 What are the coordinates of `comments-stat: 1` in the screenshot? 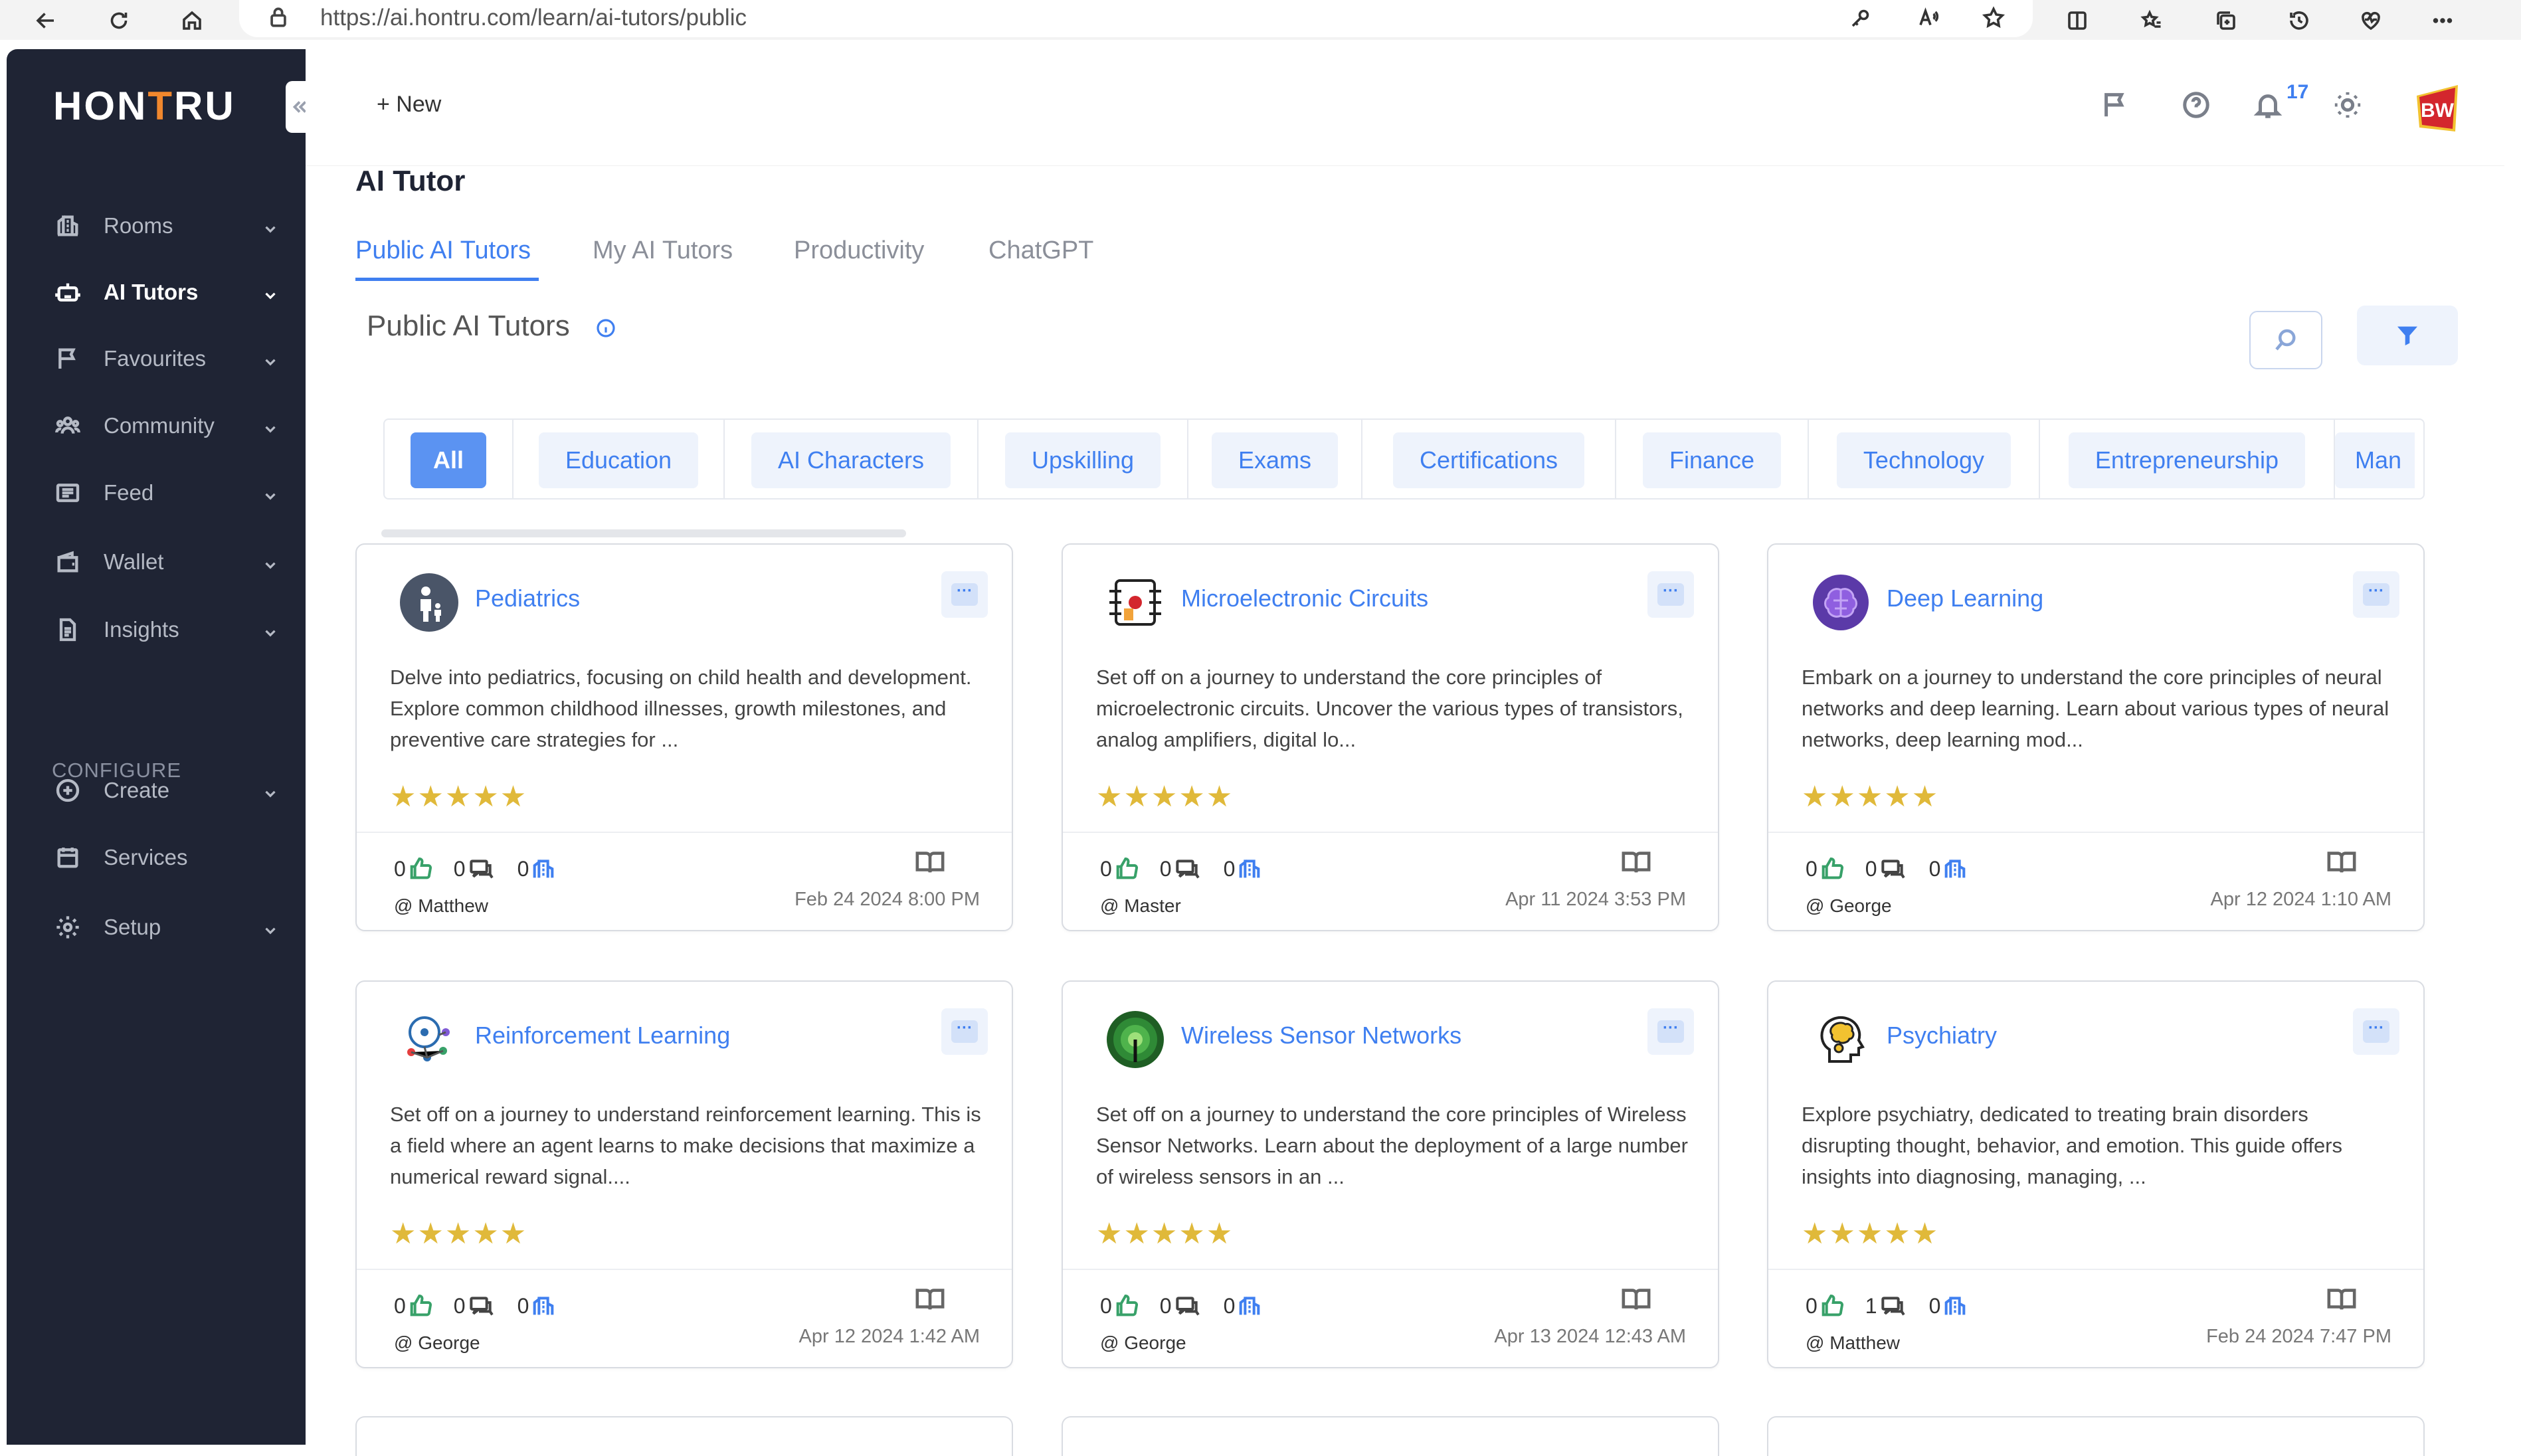 It's located at (1887, 1306).